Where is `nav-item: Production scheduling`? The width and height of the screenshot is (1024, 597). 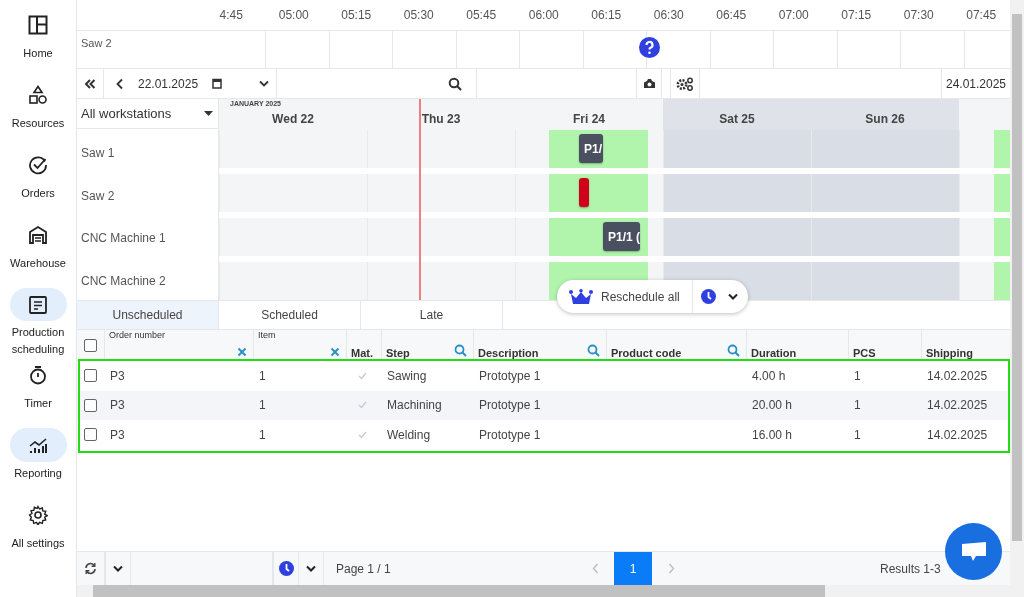 nav-item: Production scheduling is located at coordinates (38, 323).